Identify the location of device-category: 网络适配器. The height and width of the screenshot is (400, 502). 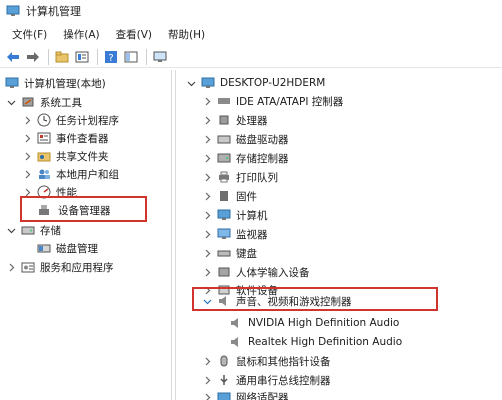
(245, 394).